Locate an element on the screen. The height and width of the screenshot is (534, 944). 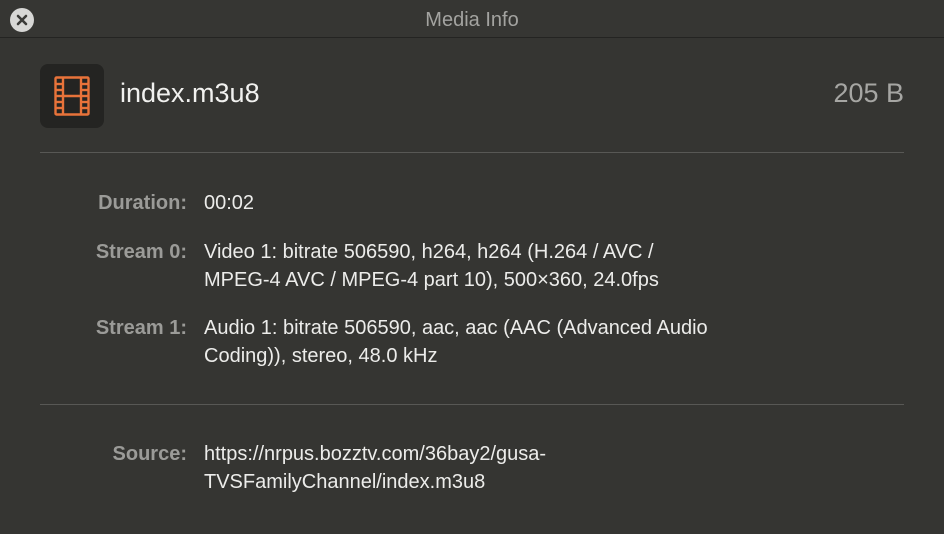
window-title: Media Info is located at coordinates (472, 20).